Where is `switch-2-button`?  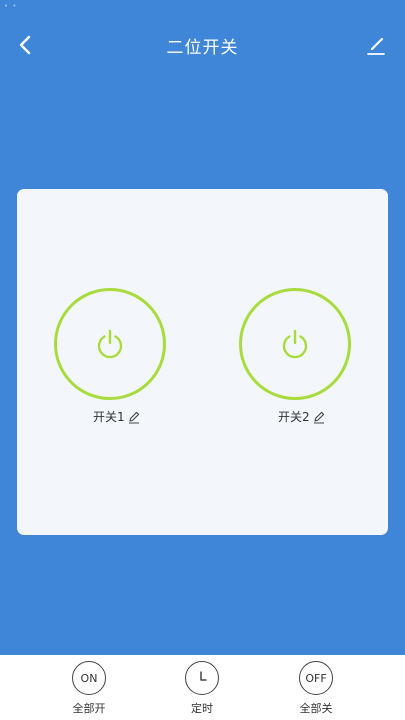
switch-2-button is located at coordinates (295, 344).